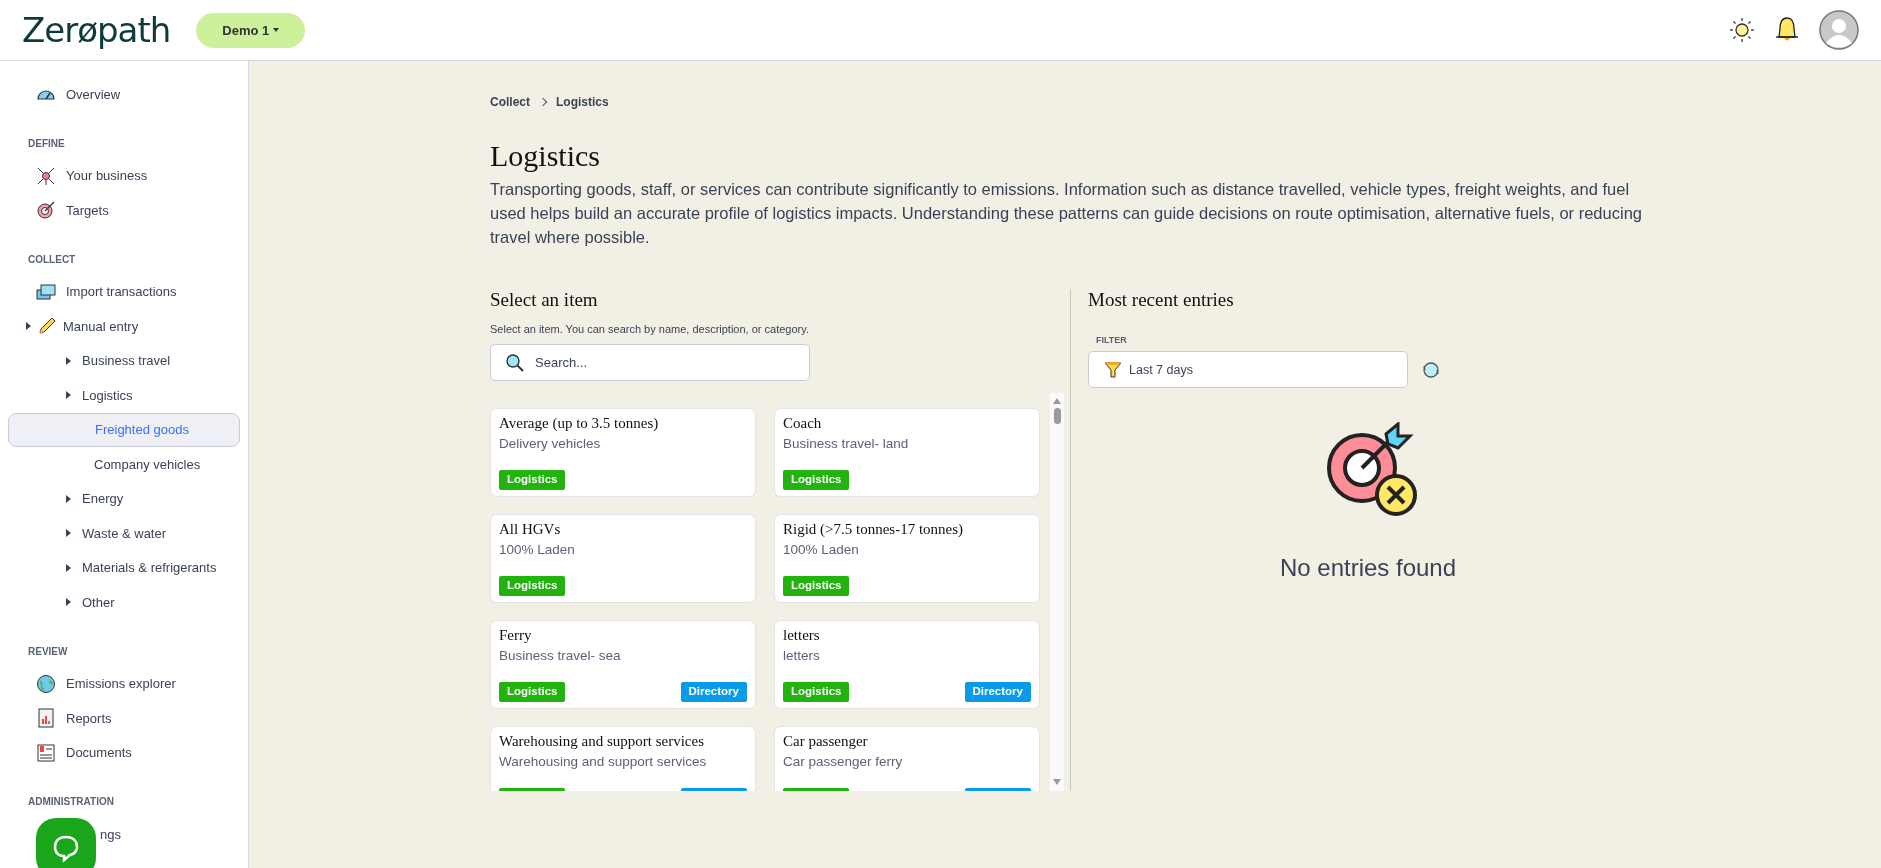 This screenshot has width=1881, height=868. I want to click on card-subtitle: Delivery vehicles, so click(550, 443).